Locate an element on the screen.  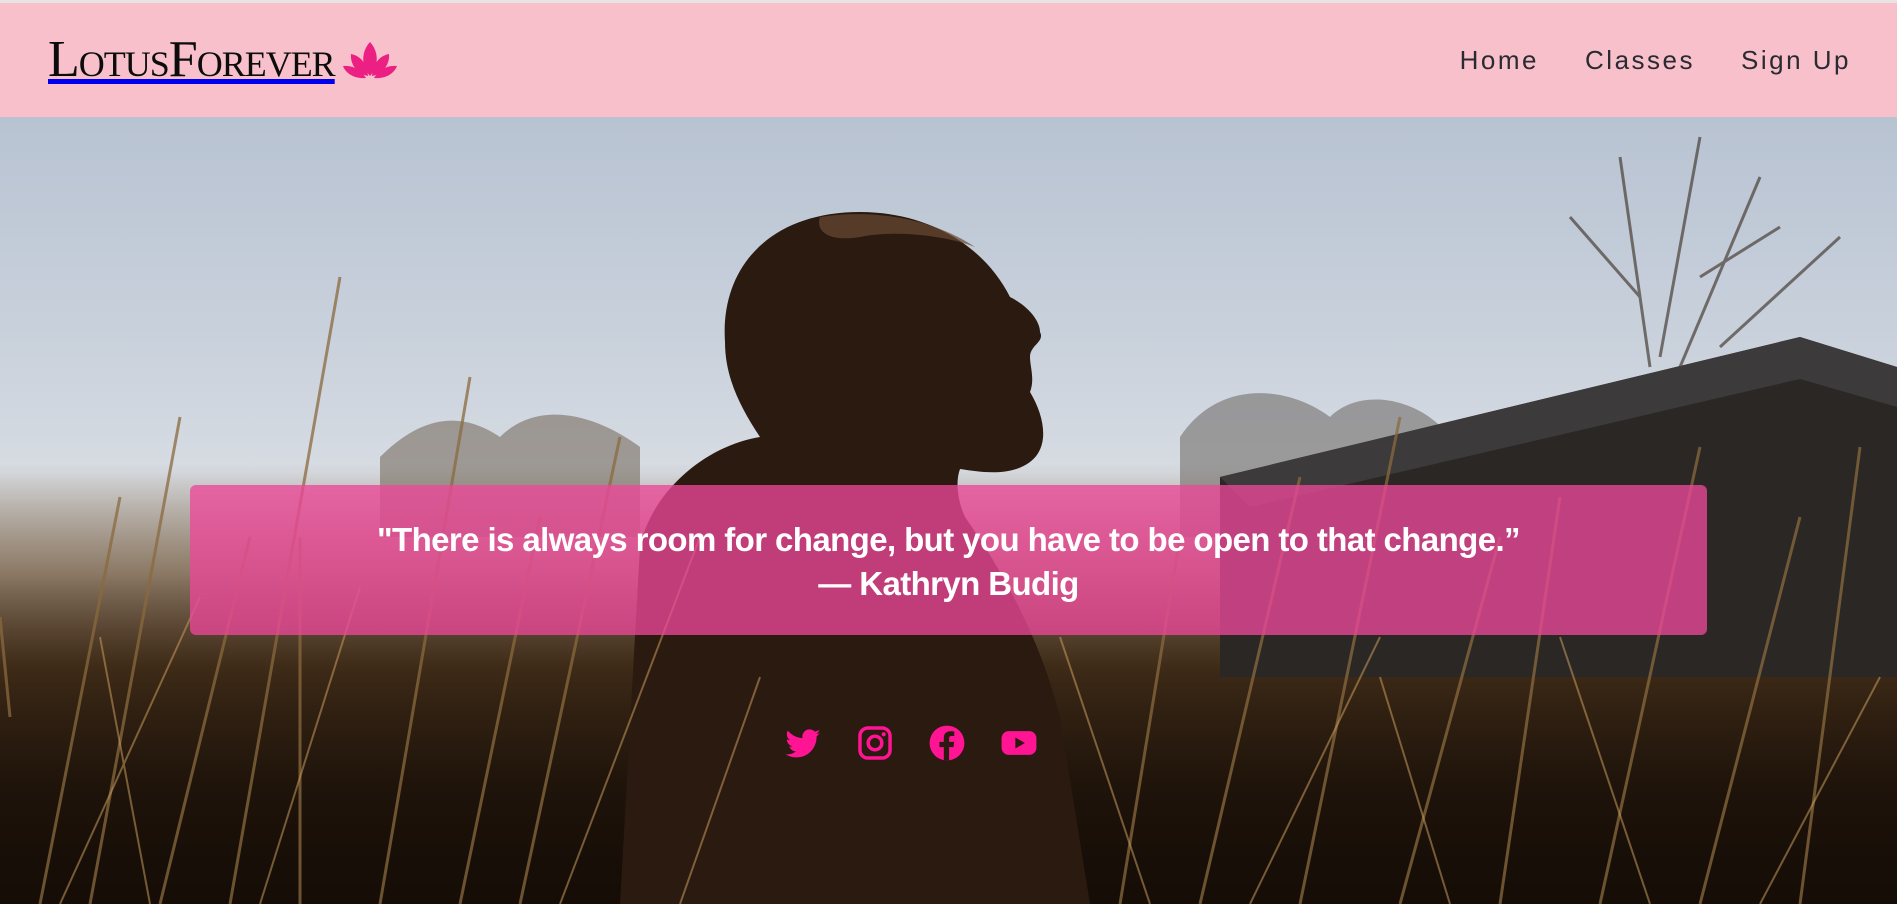
main-nav: Home Classes Sign Up is located at coordinates (1655, 60).